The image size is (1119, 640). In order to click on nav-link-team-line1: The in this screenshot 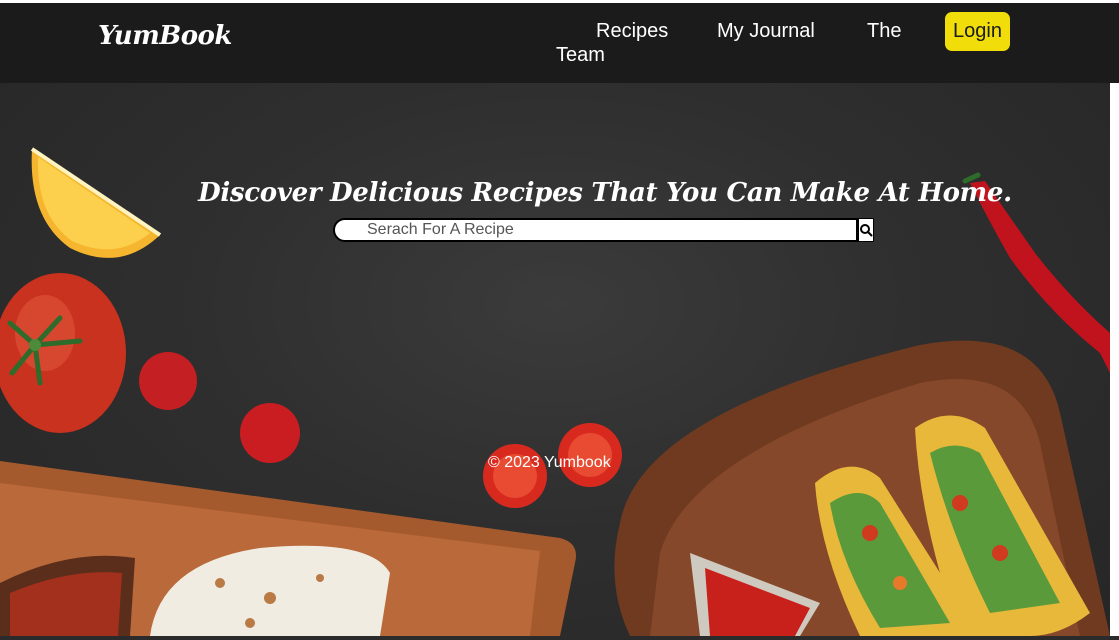, I will do `click(884, 31)`.